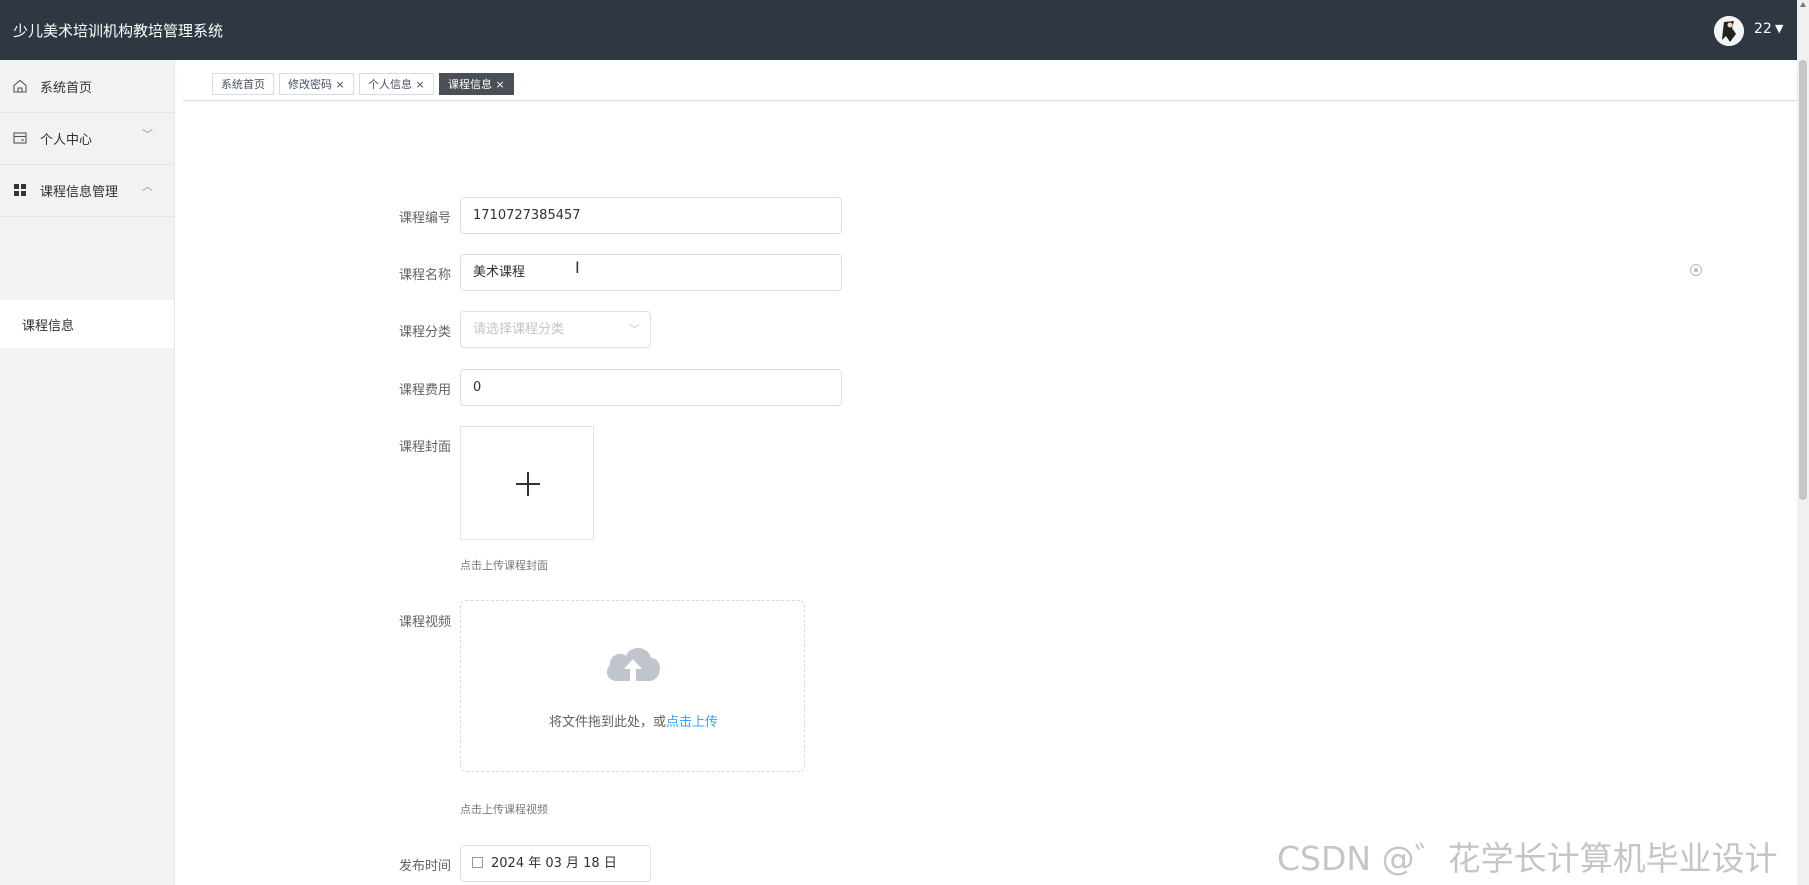  What do you see at coordinates (651, 272) in the screenshot?
I see `course-name-input: 美术课程` at bounding box center [651, 272].